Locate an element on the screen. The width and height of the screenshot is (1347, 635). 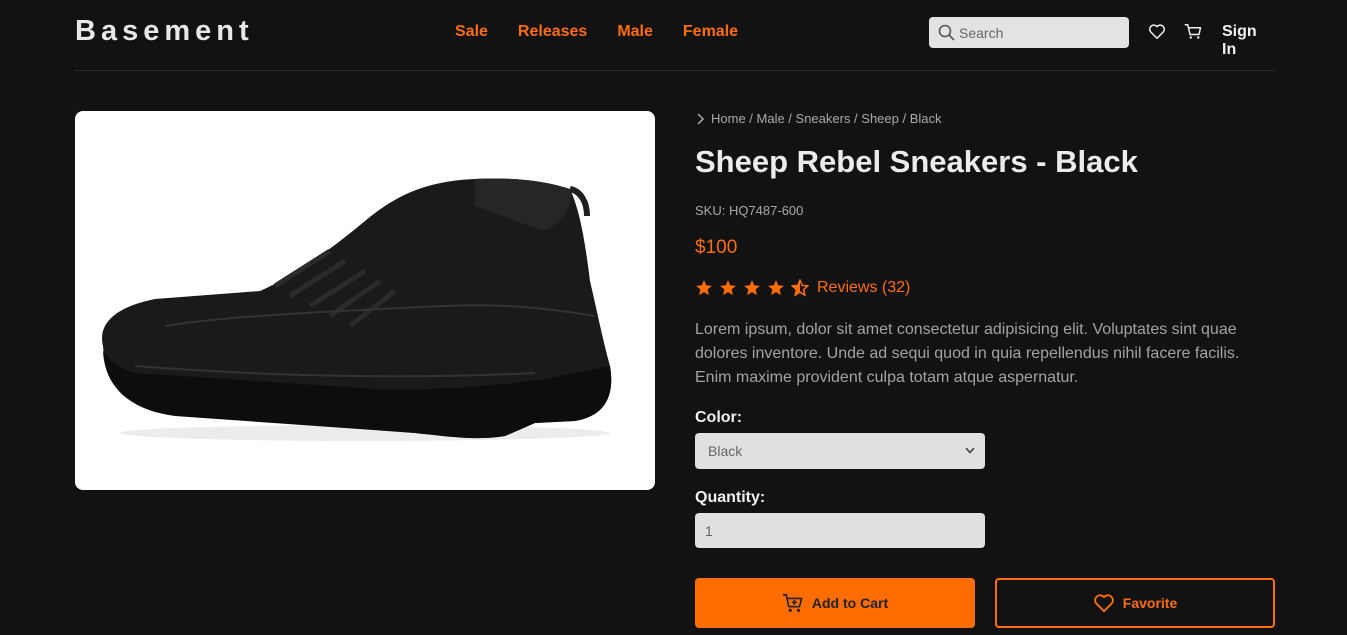
product-rating: Reviews (32) is located at coordinates (802, 288).